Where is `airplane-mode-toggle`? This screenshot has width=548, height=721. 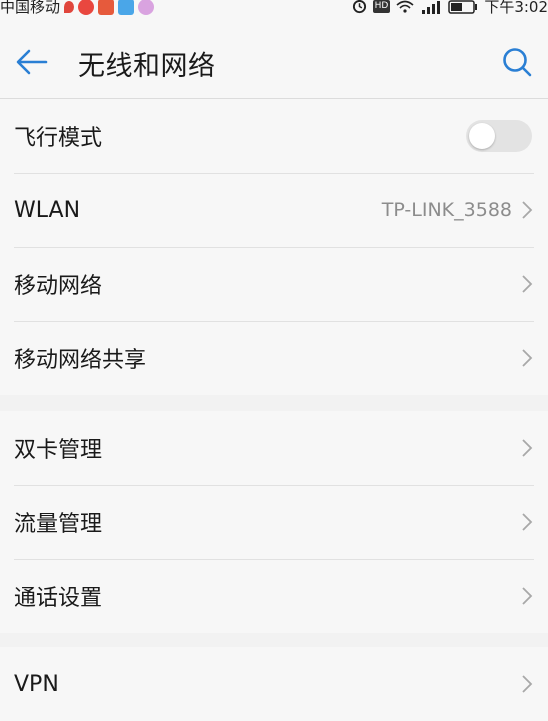
airplane-mode-toggle is located at coordinates (499, 136).